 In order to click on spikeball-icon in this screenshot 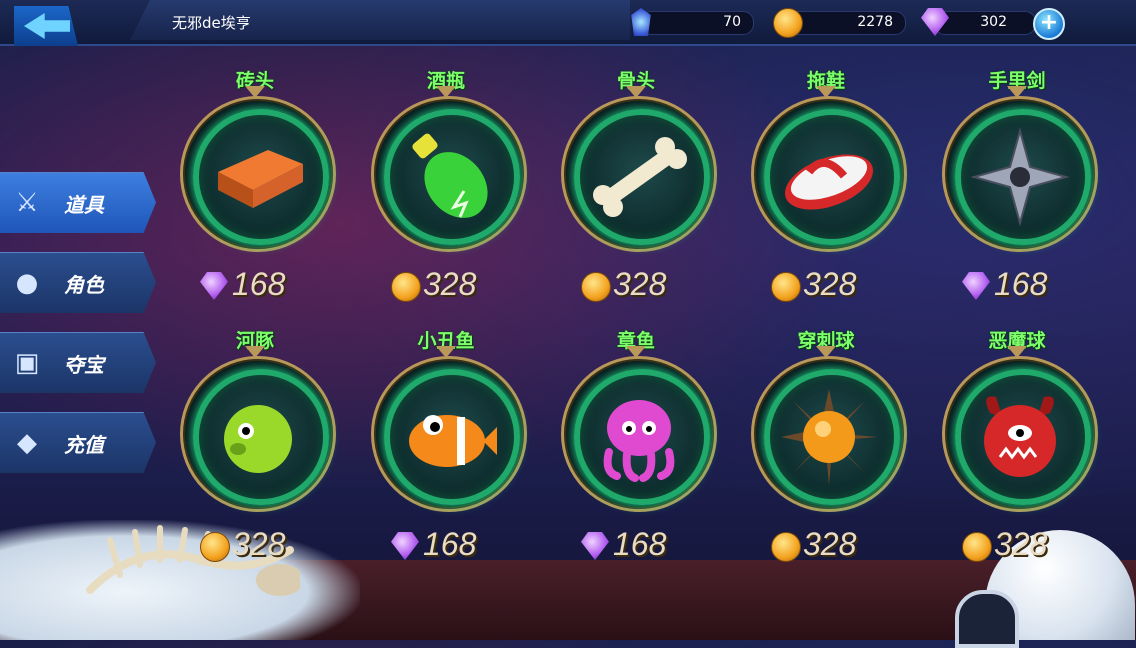, I will do `click(829, 437)`.